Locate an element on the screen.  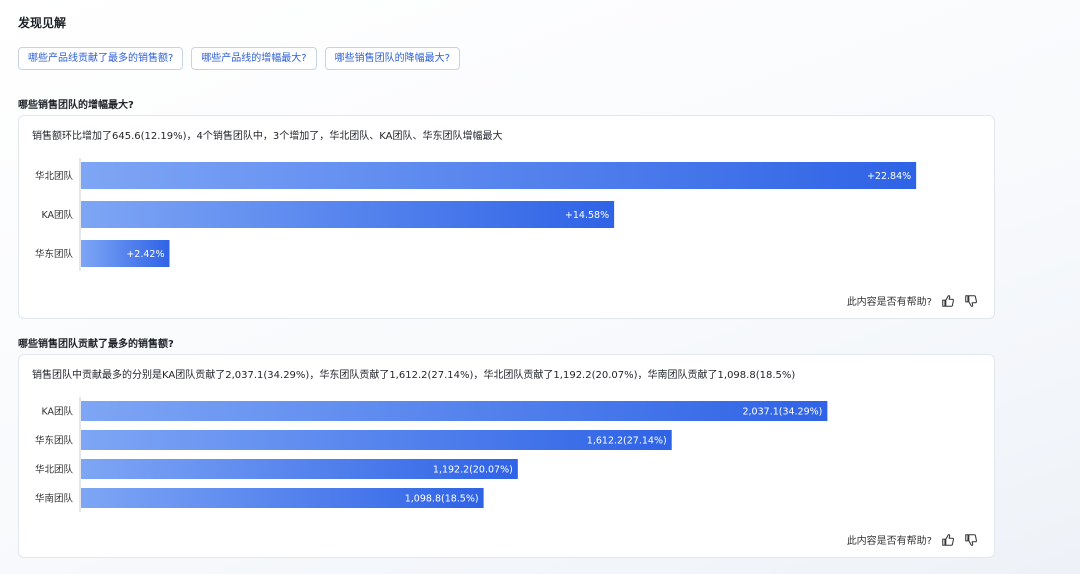
data-label: 1,192.2(20.07%) is located at coordinates (473, 470).